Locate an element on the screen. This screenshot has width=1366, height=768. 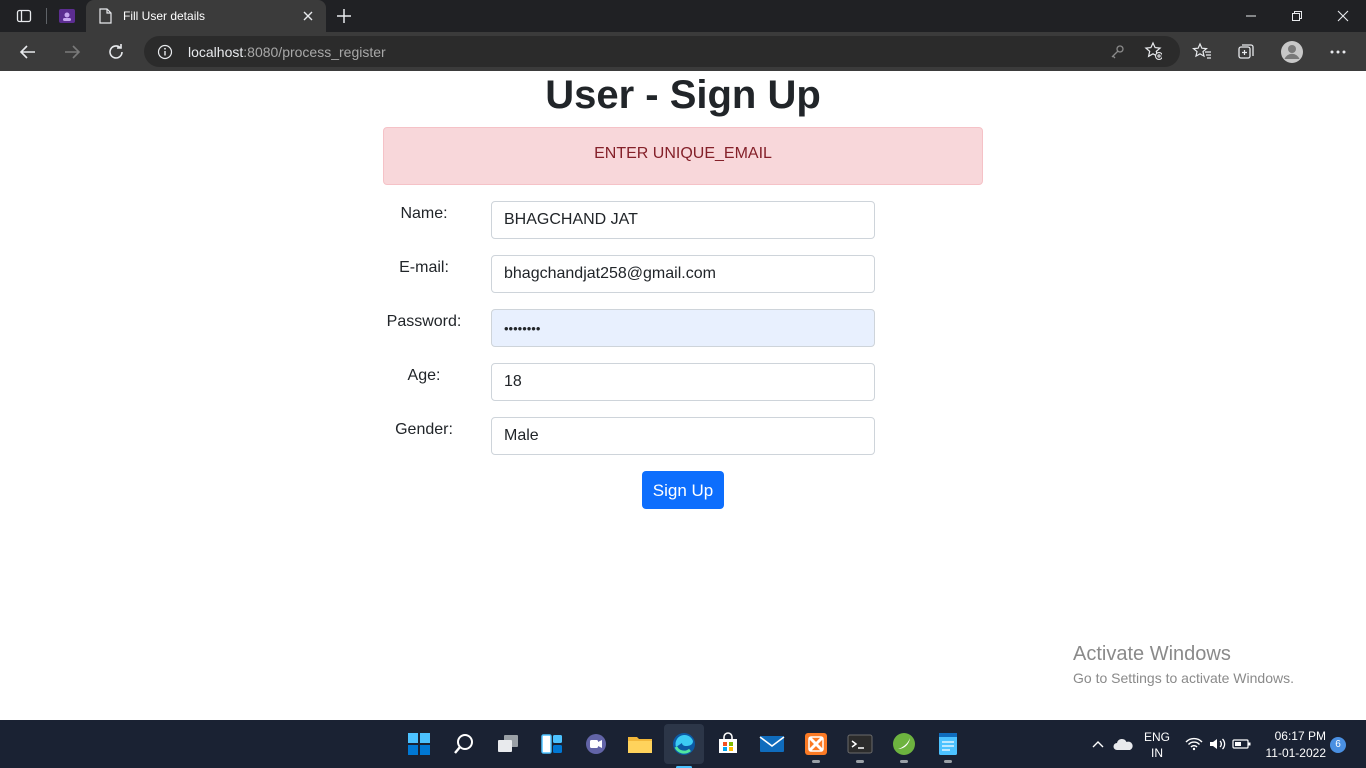
taskbar: ENG IN 06:17 PM 11-01-2022 is located at coordinates (683, 744).